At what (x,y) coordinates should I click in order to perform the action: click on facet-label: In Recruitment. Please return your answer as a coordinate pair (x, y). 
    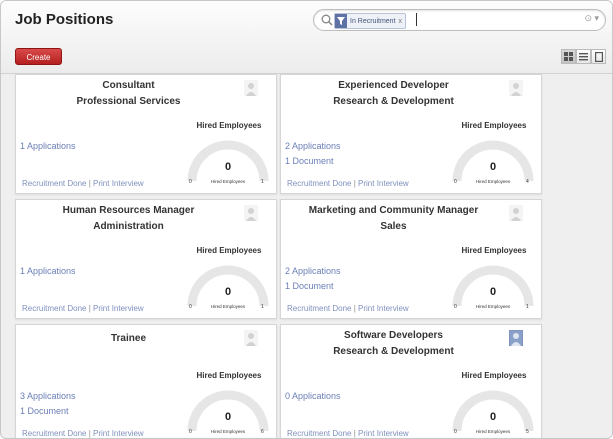
    Looking at the image, I should click on (373, 21).